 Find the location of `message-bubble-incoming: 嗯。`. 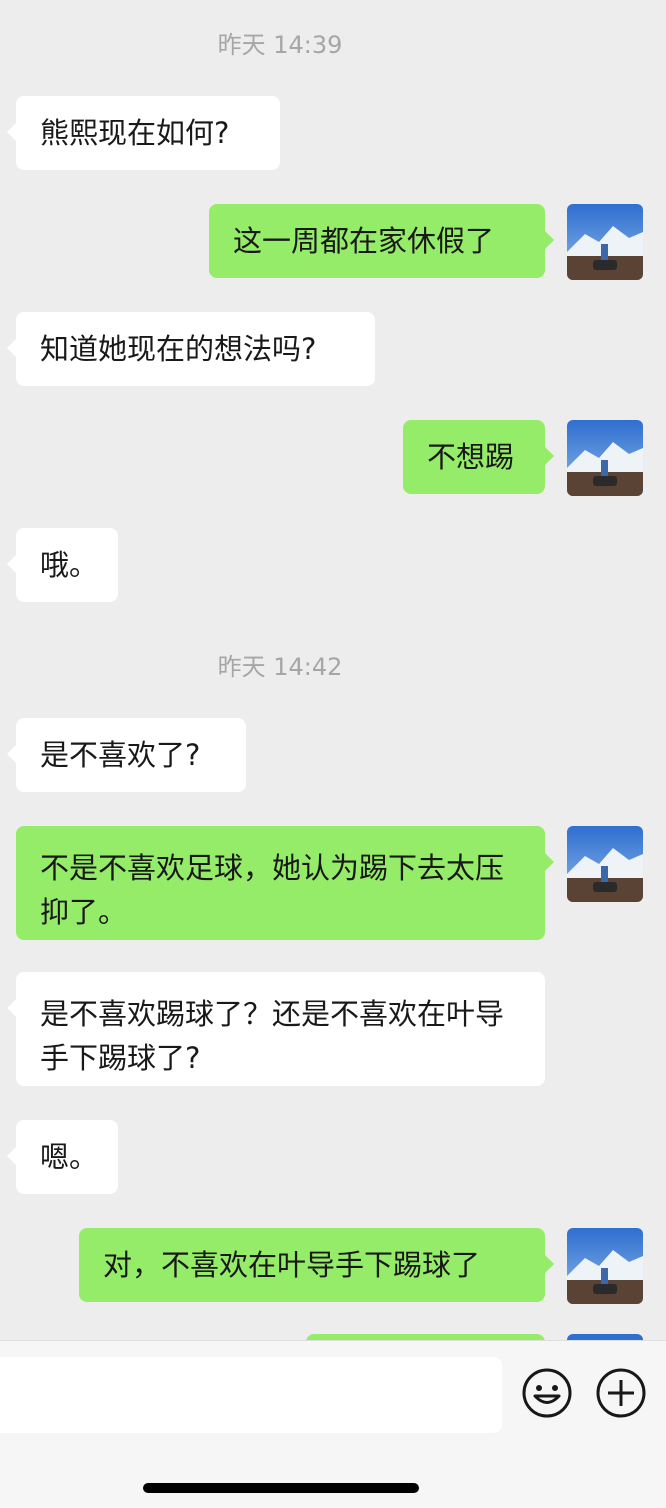

message-bubble-incoming: 嗯。 is located at coordinates (62, 1157).